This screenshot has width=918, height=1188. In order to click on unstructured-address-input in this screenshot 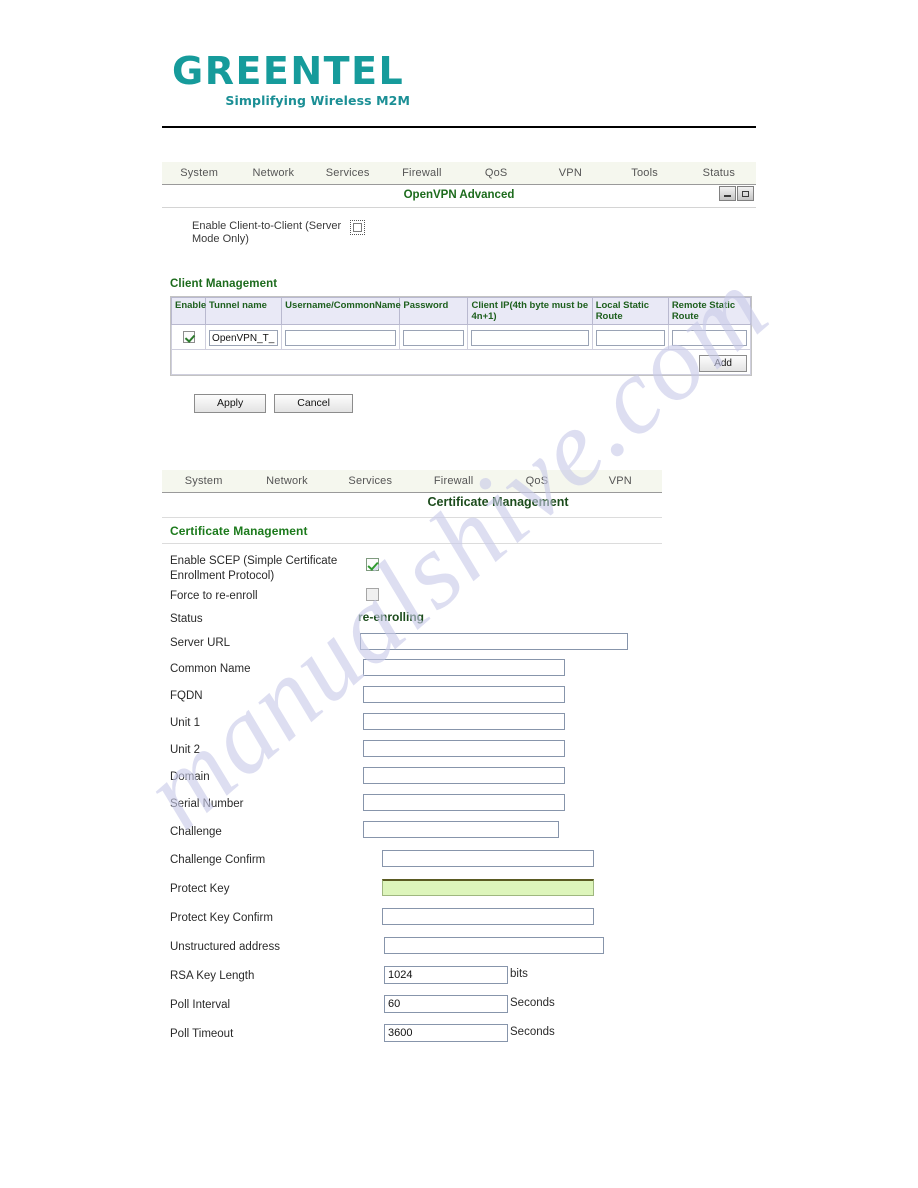, I will do `click(494, 945)`.